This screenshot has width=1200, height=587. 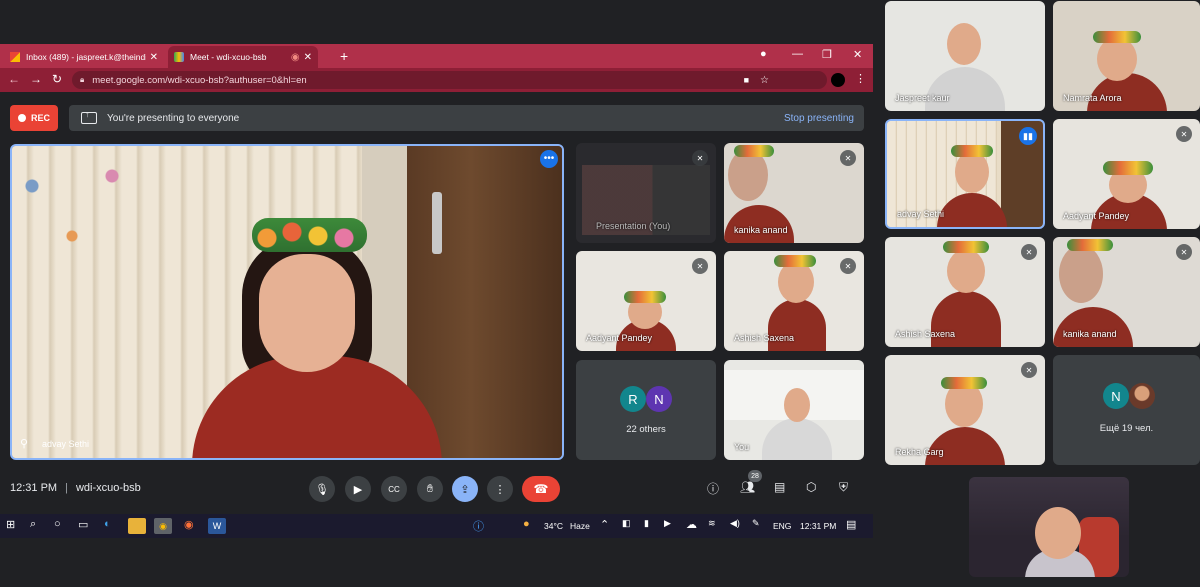 What do you see at coordinates (713, 488) in the screenshot?
I see `meeting-details-icon: ⓘ` at bounding box center [713, 488].